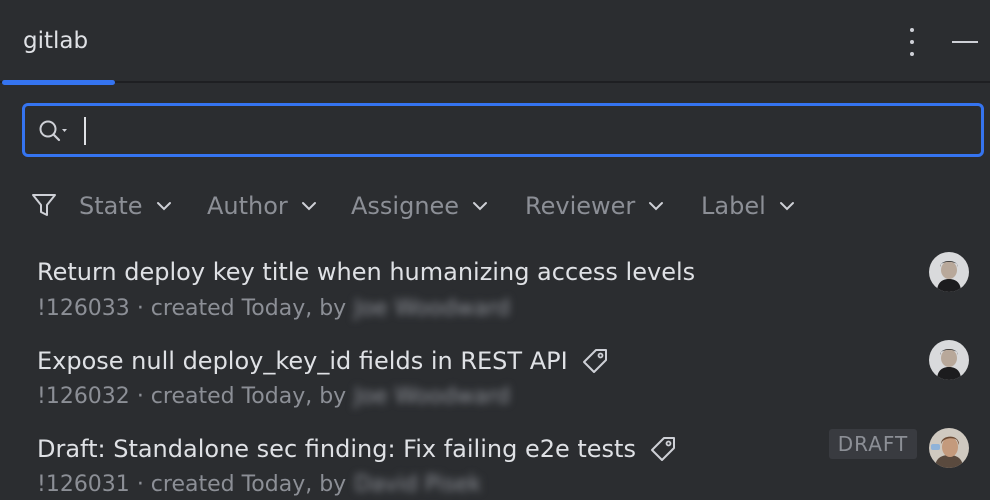 Image resolution: width=990 pixels, height=500 pixels. Describe the element at coordinates (44, 205) in the screenshot. I see `filter-icon` at that location.